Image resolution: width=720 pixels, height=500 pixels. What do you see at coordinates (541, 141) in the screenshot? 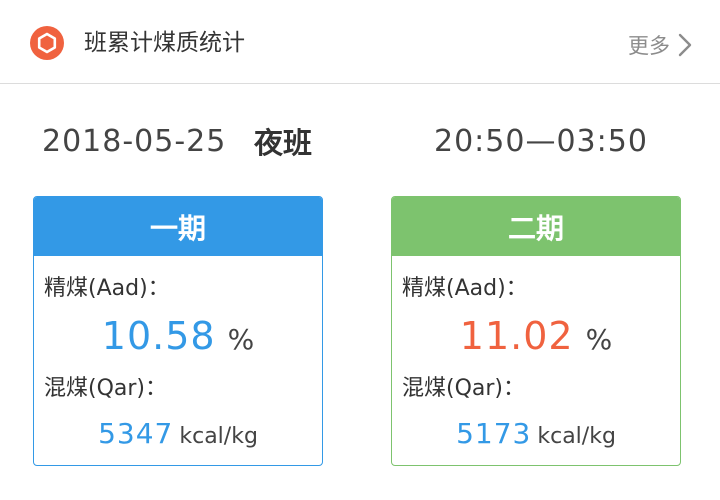
I see `shift-time-range: 20:50—03:50` at bounding box center [541, 141].